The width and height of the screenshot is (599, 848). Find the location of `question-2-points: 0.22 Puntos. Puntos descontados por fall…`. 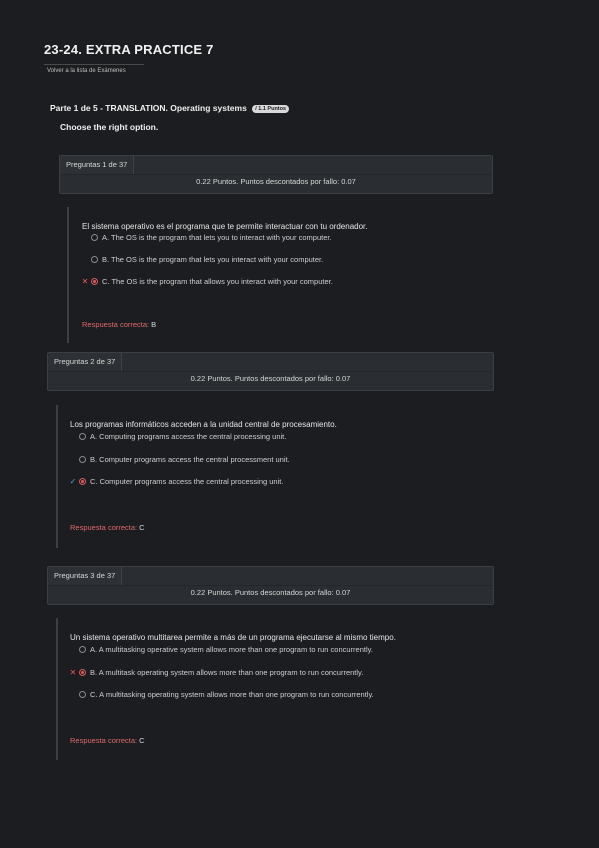

question-2-points: 0.22 Puntos. Puntos descontados por fall… is located at coordinates (270, 378).